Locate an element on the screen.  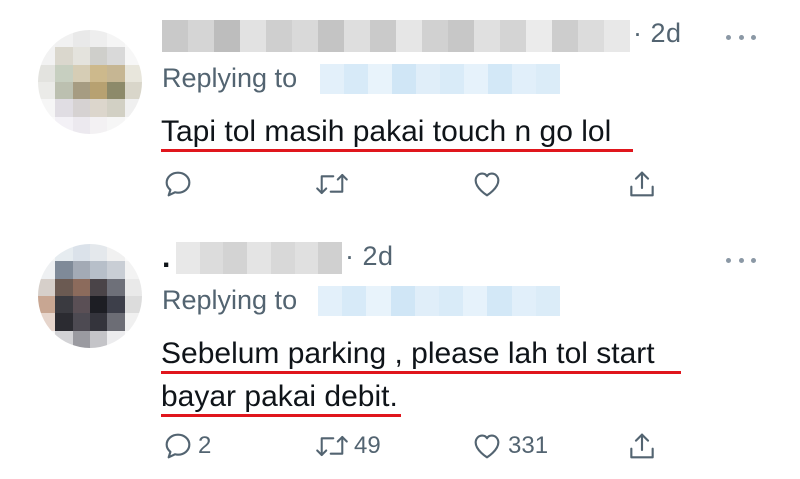
tweet-text-line-1: Sebelum parking , please lah tol start is located at coordinates (408, 353).